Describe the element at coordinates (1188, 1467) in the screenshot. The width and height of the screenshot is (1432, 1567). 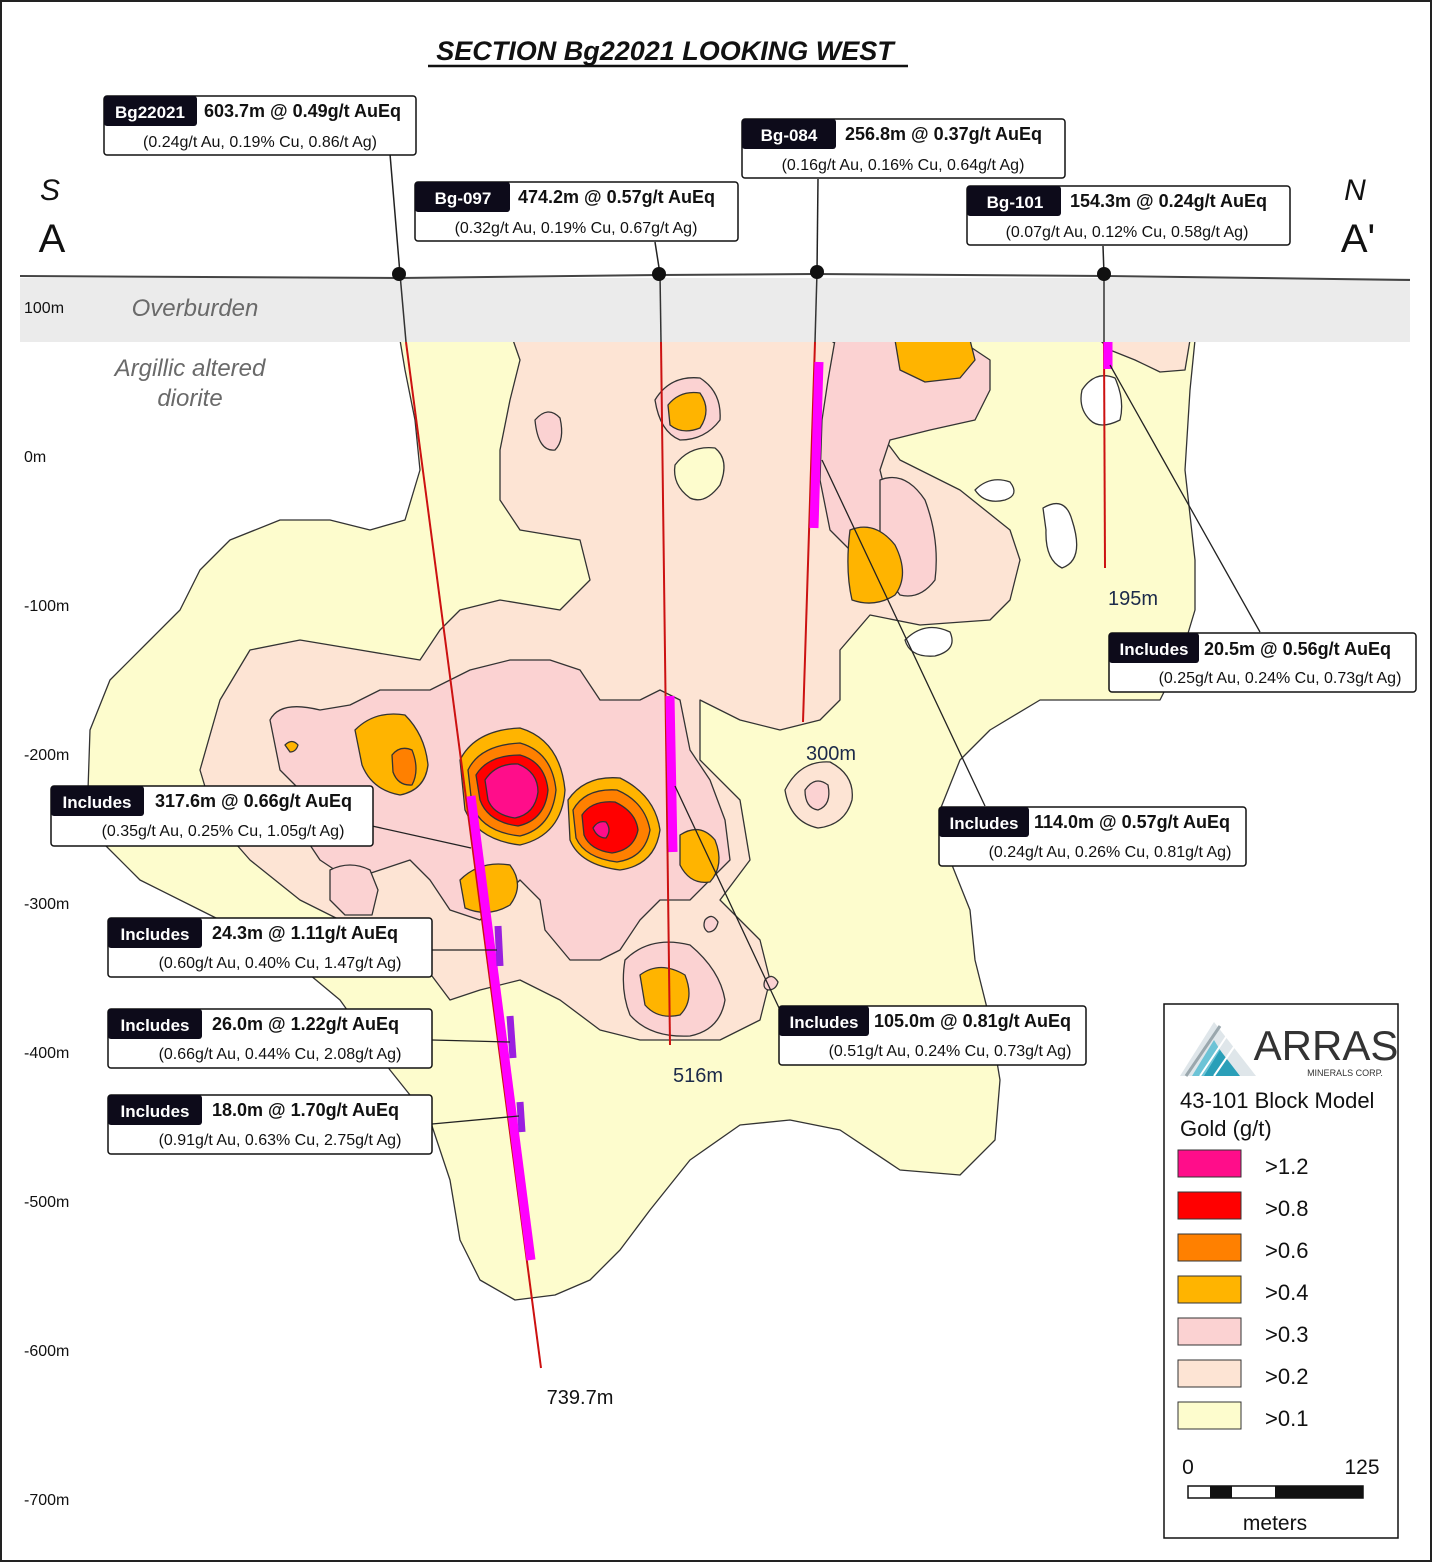
I see `scale-min: 0` at that location.